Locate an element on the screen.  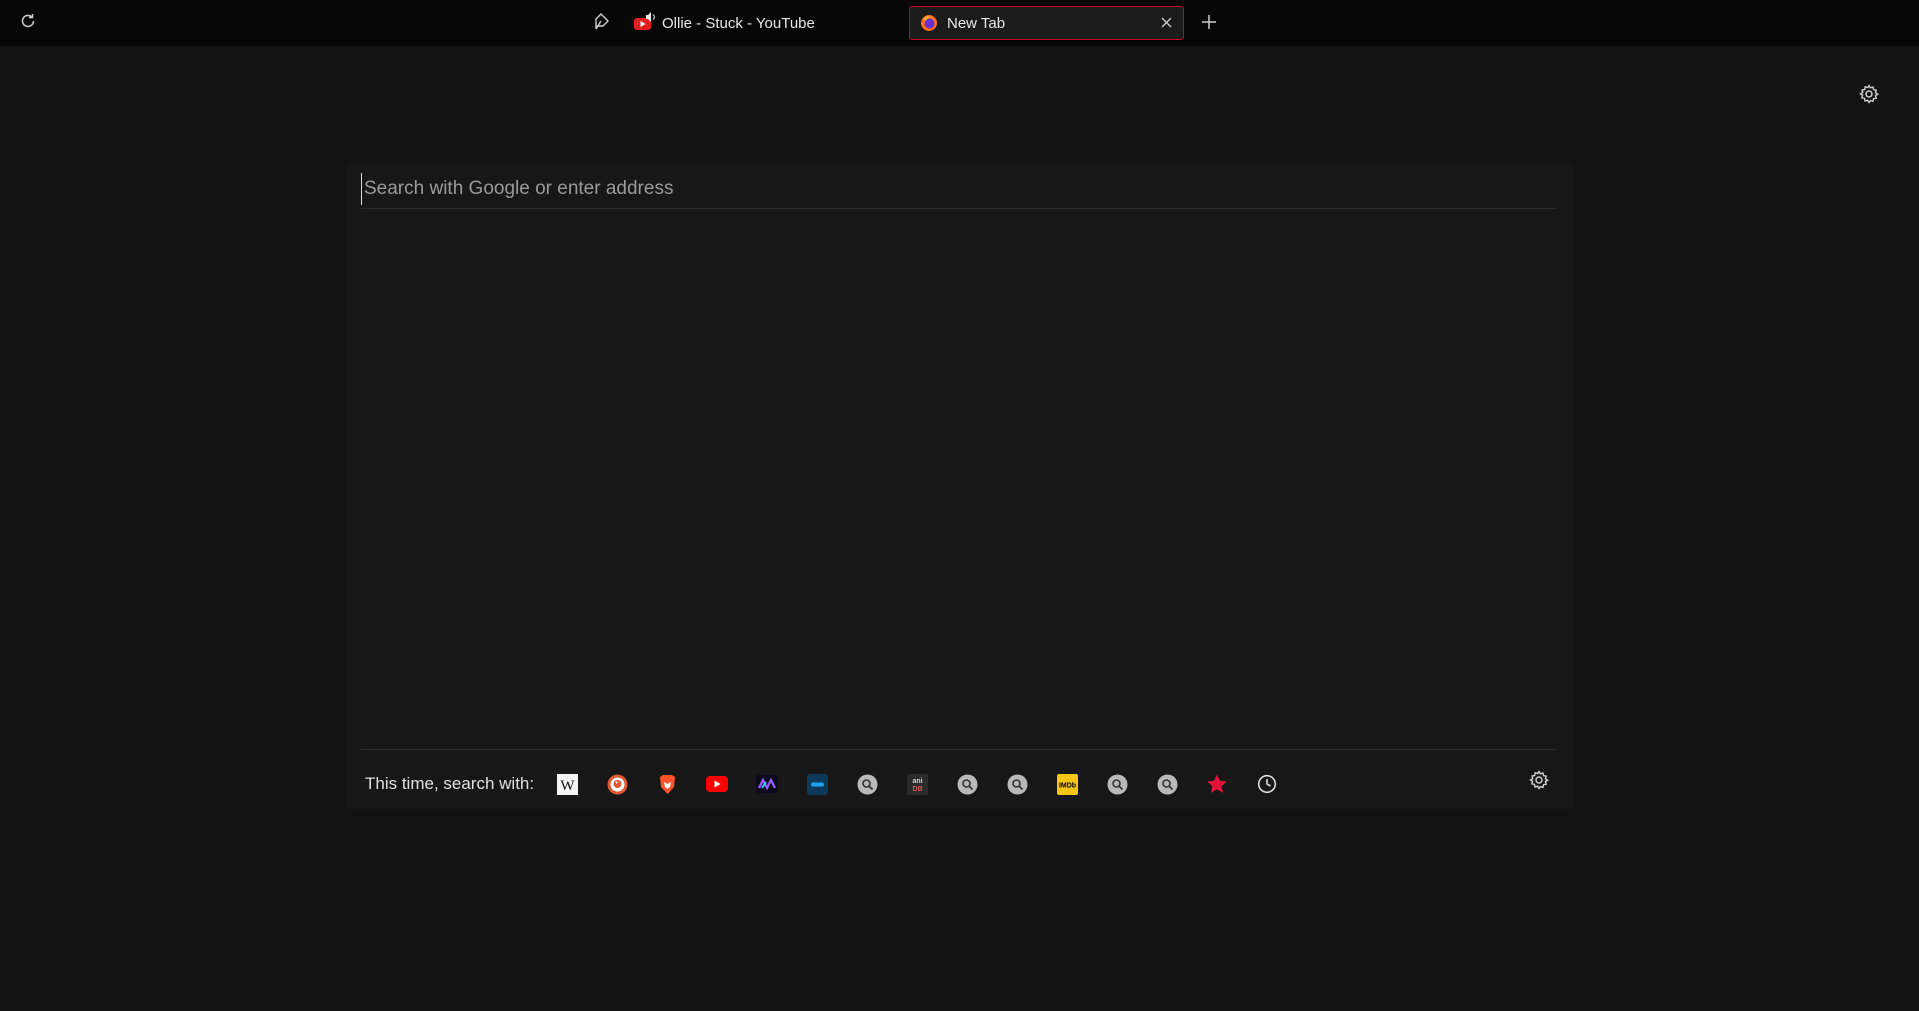
pin-icon is located at coordinates (602, 24).